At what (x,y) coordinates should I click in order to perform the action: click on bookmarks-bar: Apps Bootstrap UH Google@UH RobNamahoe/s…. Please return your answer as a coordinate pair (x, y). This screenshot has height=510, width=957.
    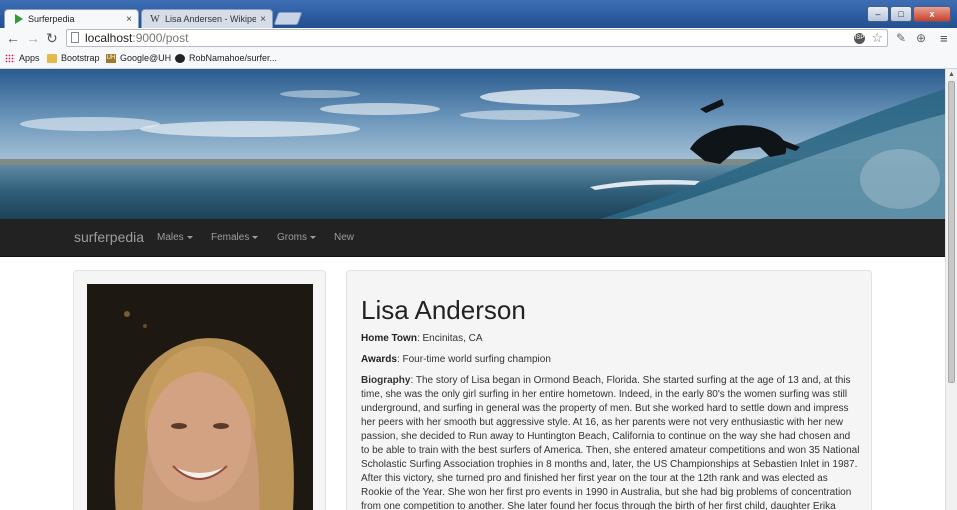
    Looking at the image, I should click on (478, 59).